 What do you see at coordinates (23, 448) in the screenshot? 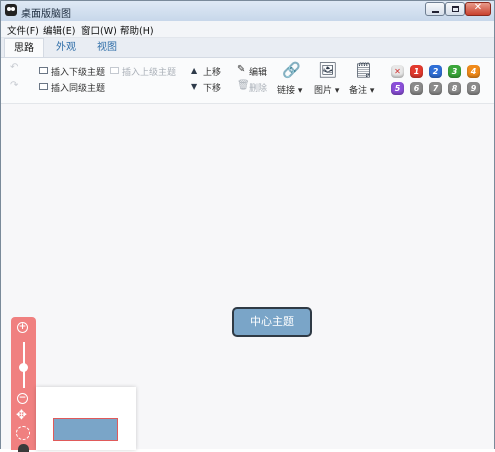
I see `navigator-toggle-icon` at bounding box center [23, 448].